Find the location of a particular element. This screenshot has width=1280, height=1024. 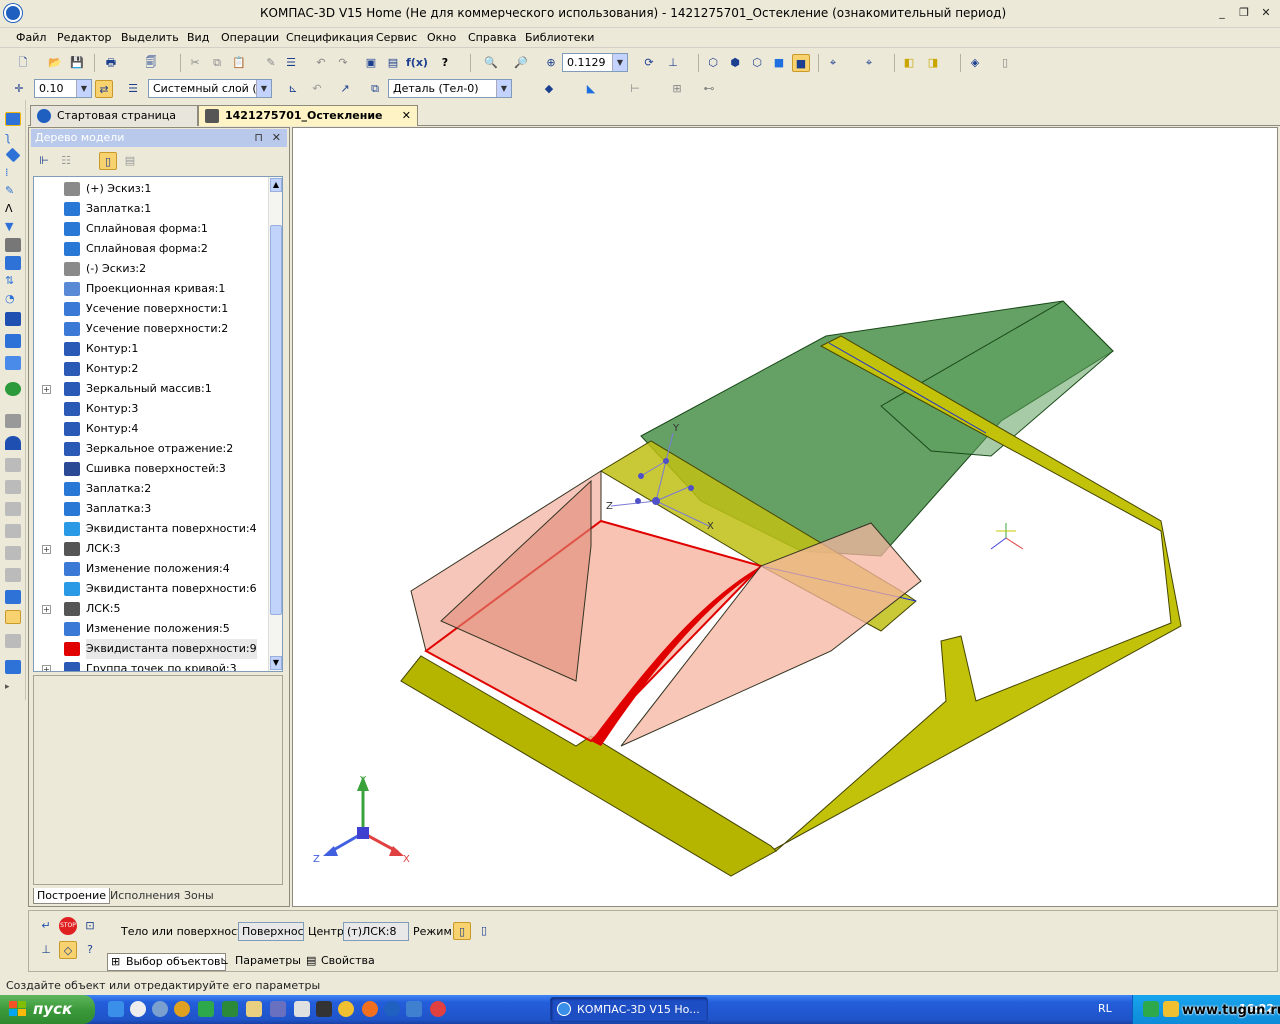

tree-item: Изменение положения:4 is located at coordinates (153, 569).